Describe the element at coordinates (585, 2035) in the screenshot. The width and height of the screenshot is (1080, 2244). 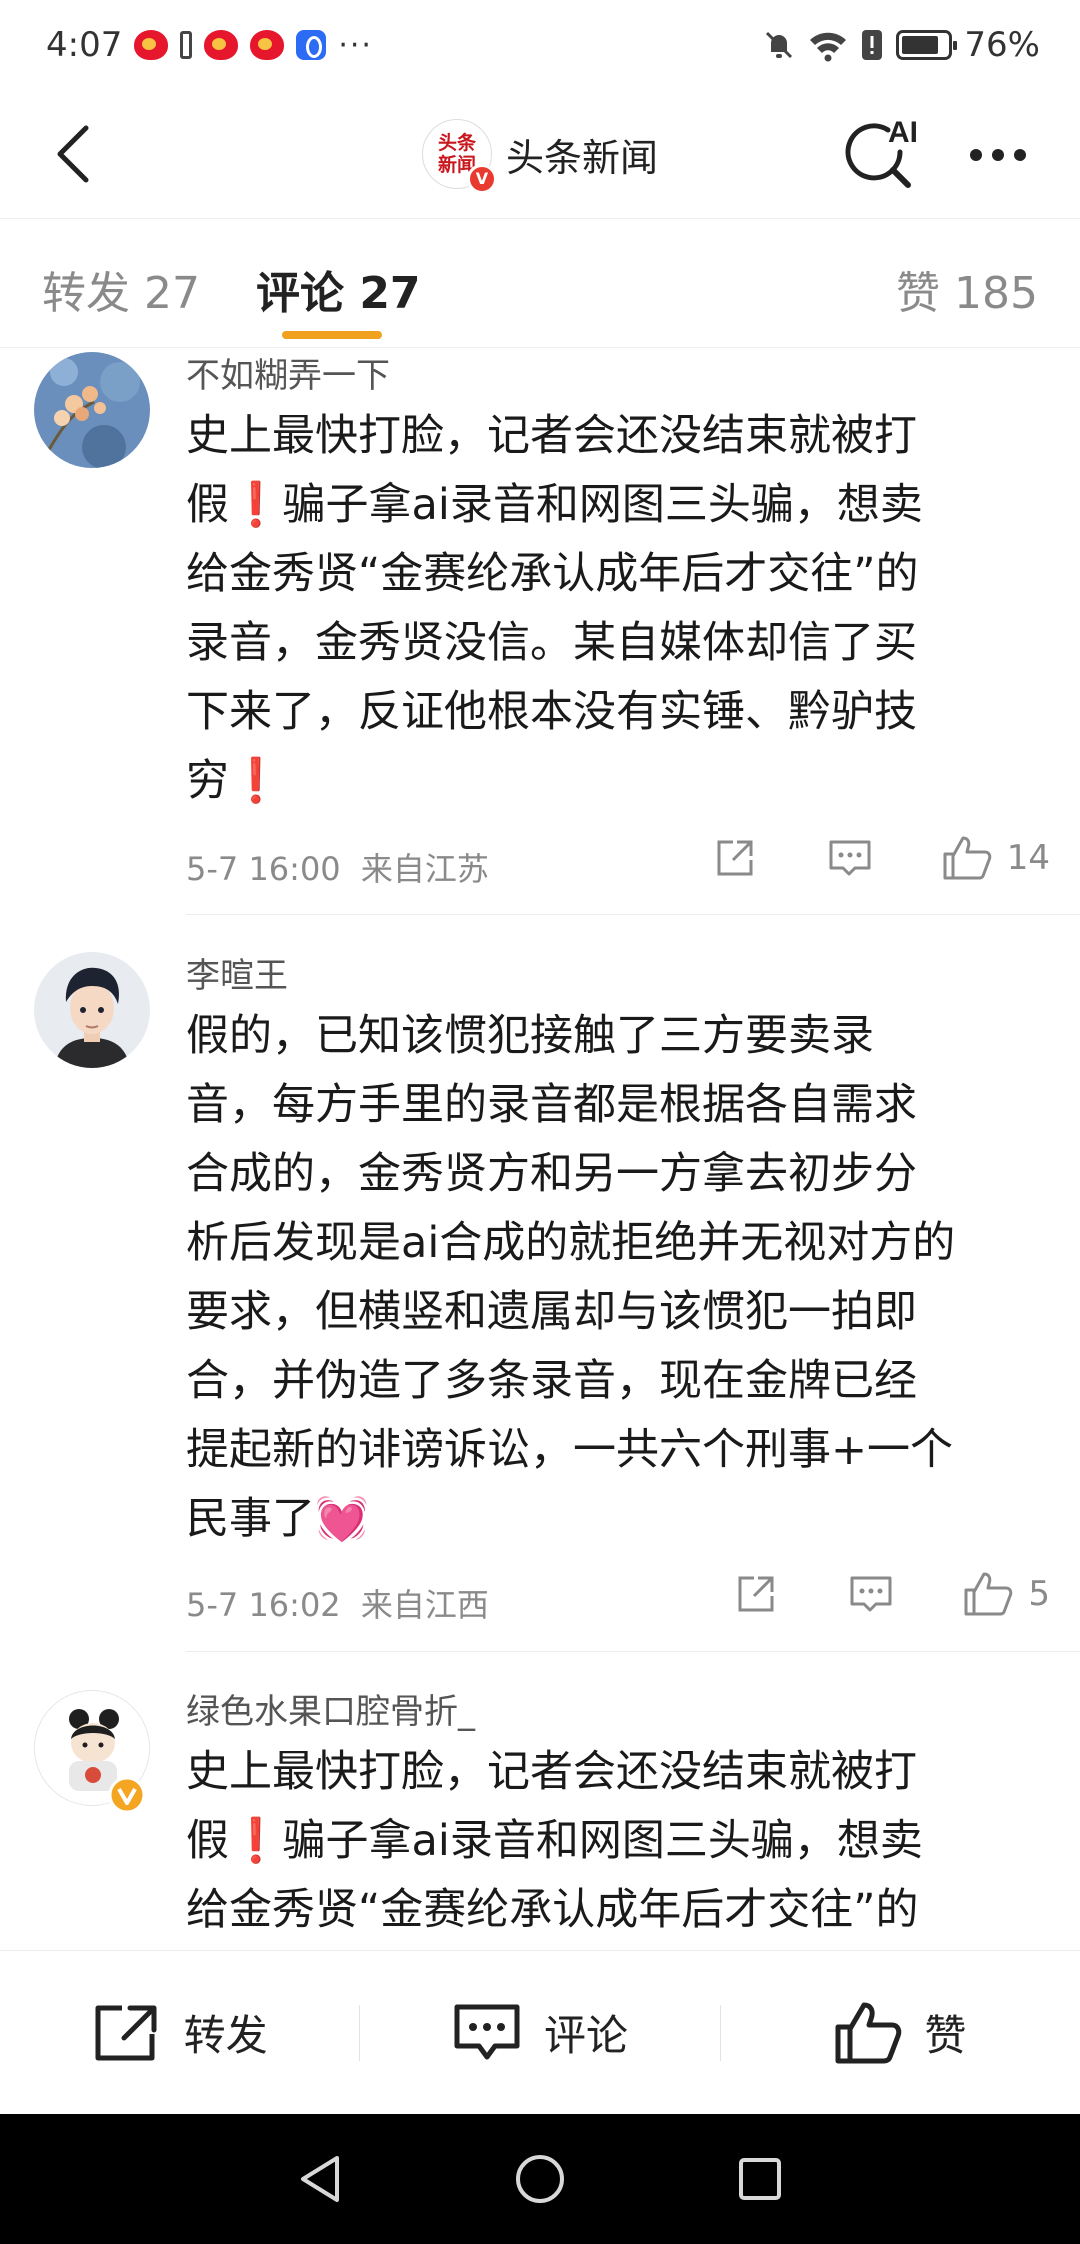
I see `comment-label: 评论` at that location.